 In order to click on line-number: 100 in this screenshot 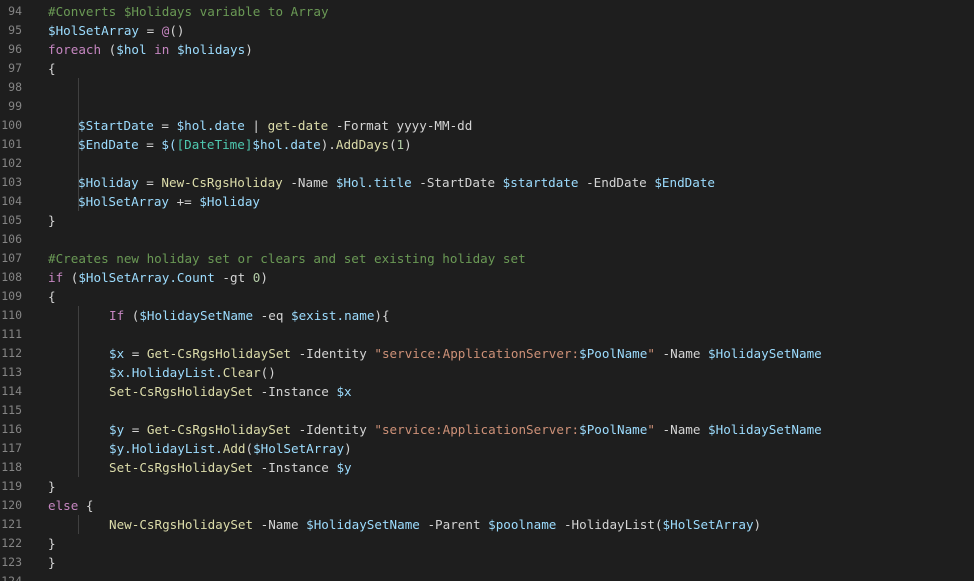, I will do `click(11, 125)`.